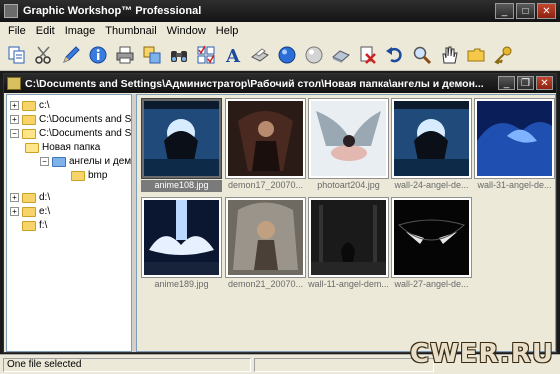 Image resolution: width=560 pixels, height=374 pixels. I want to click on tree-node: + e:\, so click(30, 211).